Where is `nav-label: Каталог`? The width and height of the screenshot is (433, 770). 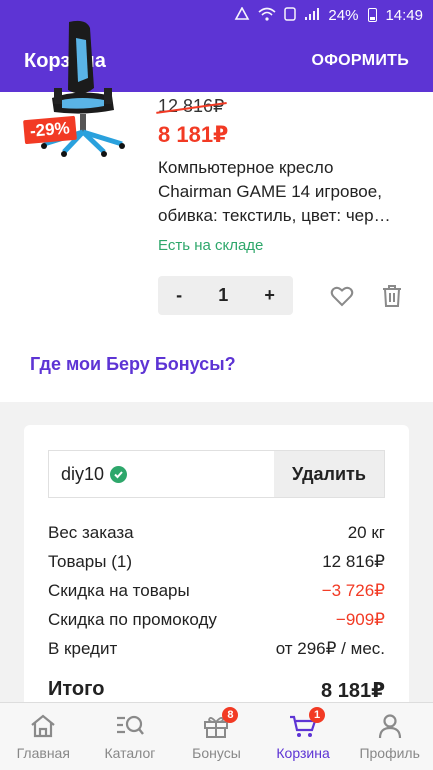 nav-label: Каталог is located at coordinates (130, 753).